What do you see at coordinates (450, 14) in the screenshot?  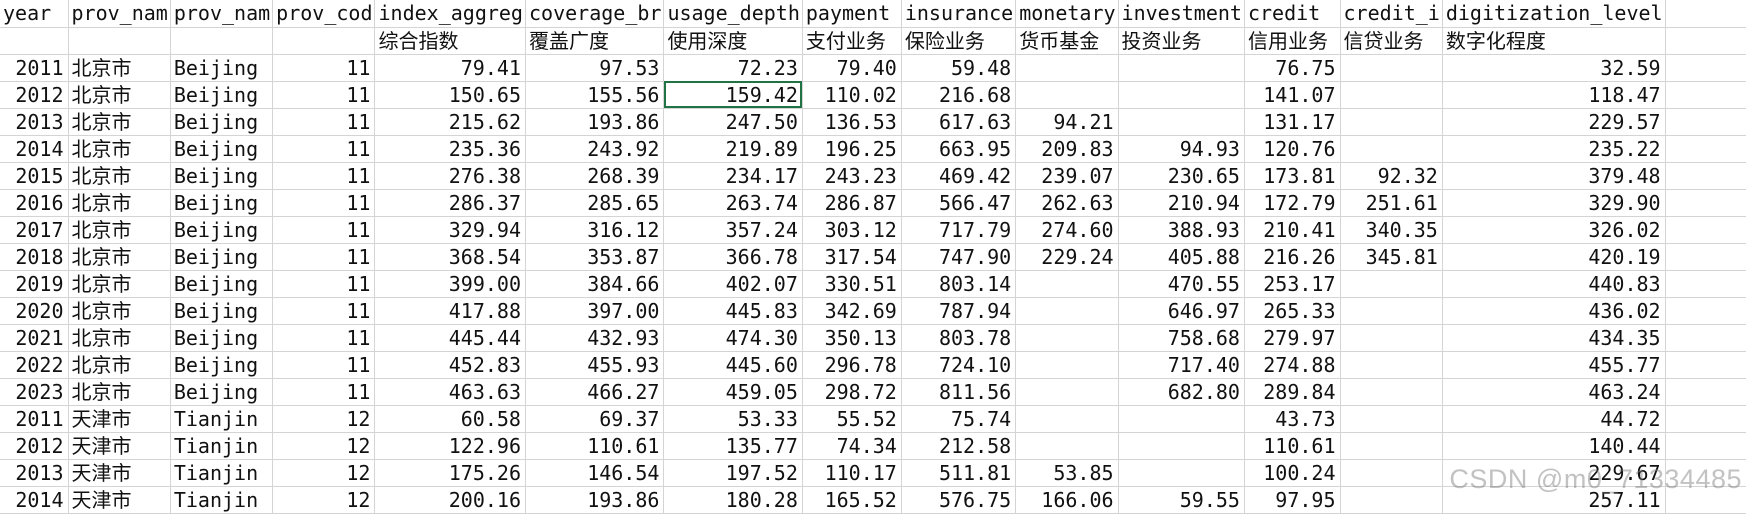 I see `header-cell: index_aggreg` at bounding box center [450, 14].